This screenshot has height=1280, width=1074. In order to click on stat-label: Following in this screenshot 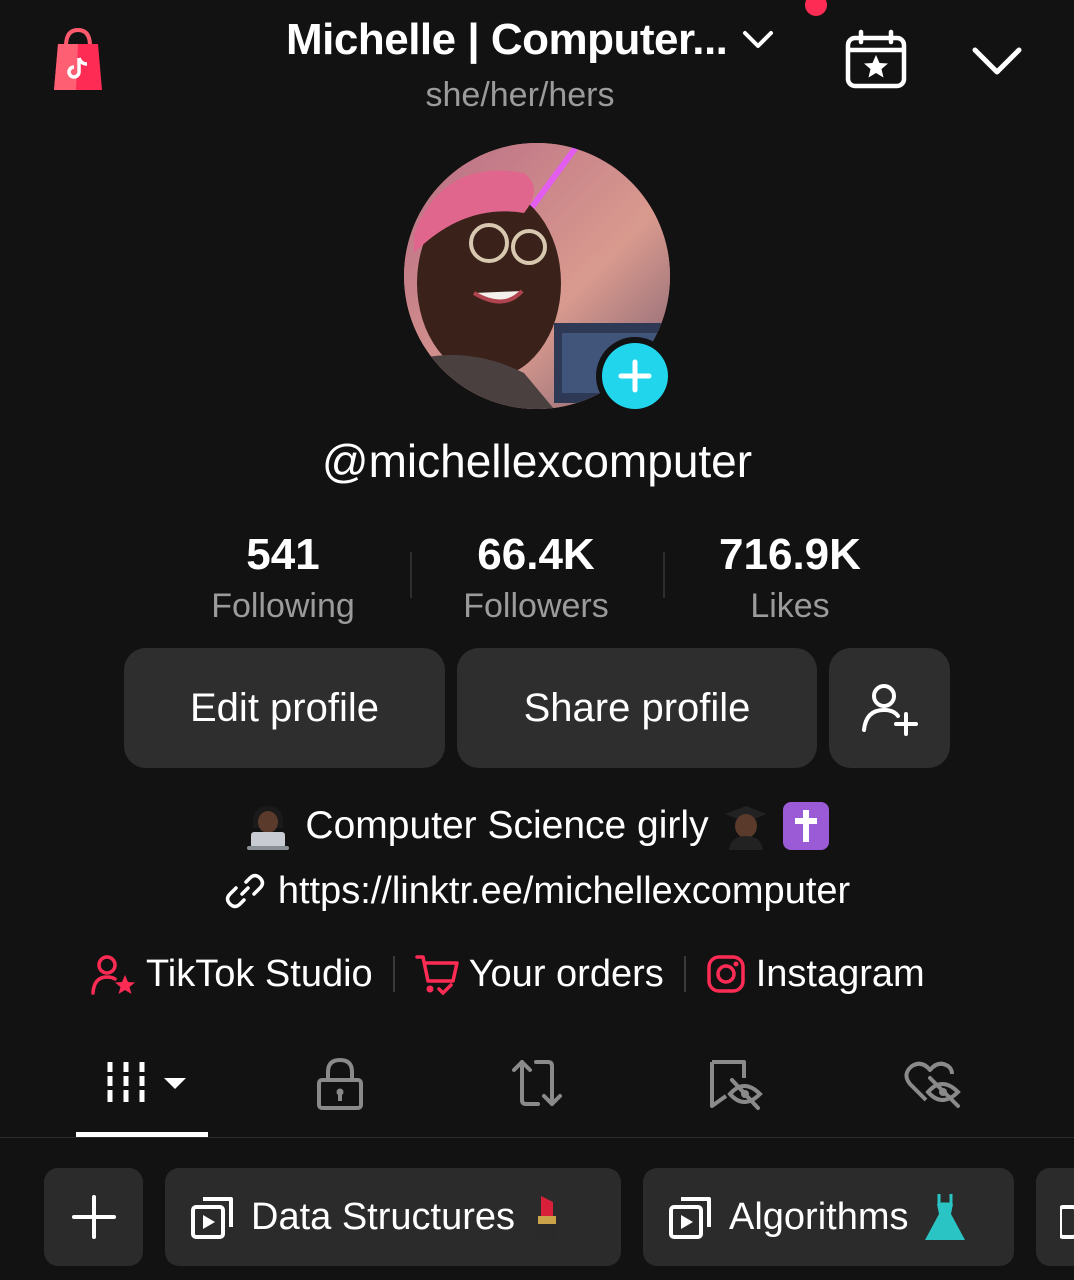, I will do `click(283, 606)`.